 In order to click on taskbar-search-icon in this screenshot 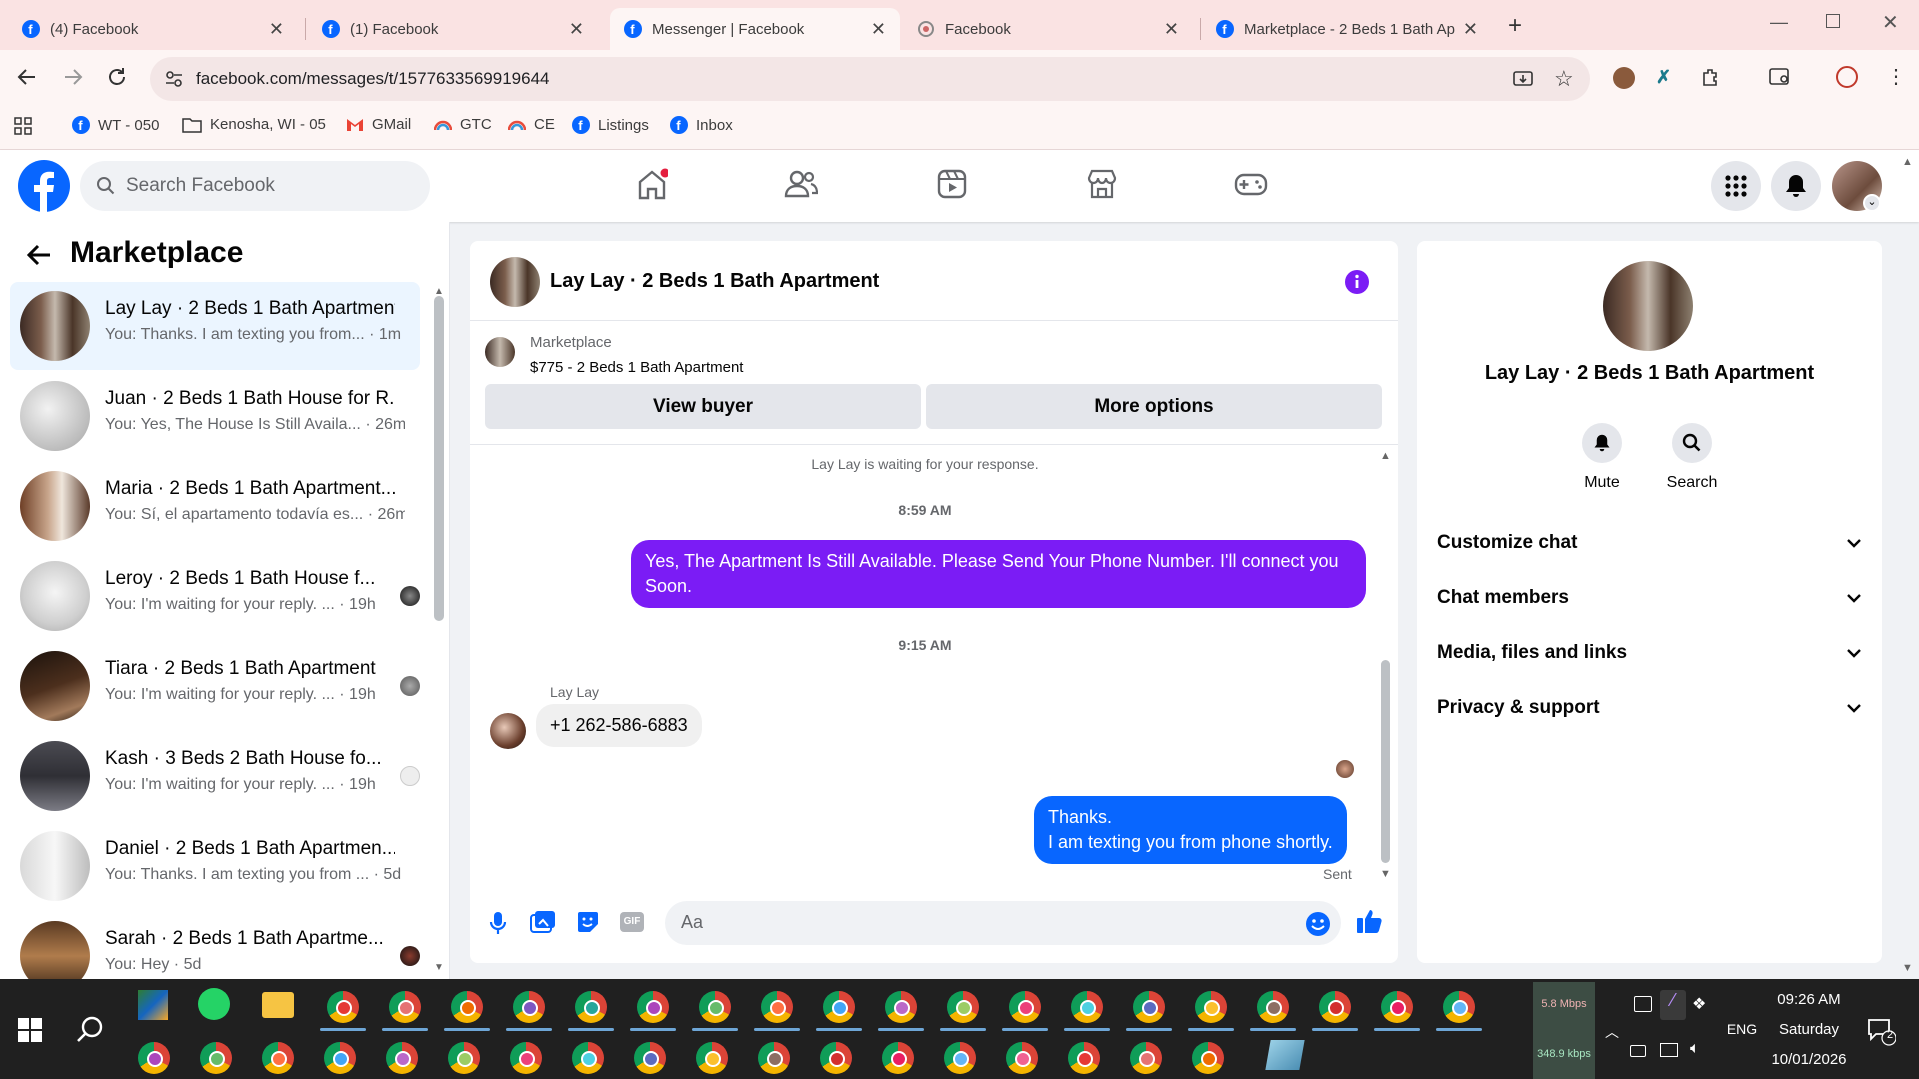, I will do `click(90, 1030)`.